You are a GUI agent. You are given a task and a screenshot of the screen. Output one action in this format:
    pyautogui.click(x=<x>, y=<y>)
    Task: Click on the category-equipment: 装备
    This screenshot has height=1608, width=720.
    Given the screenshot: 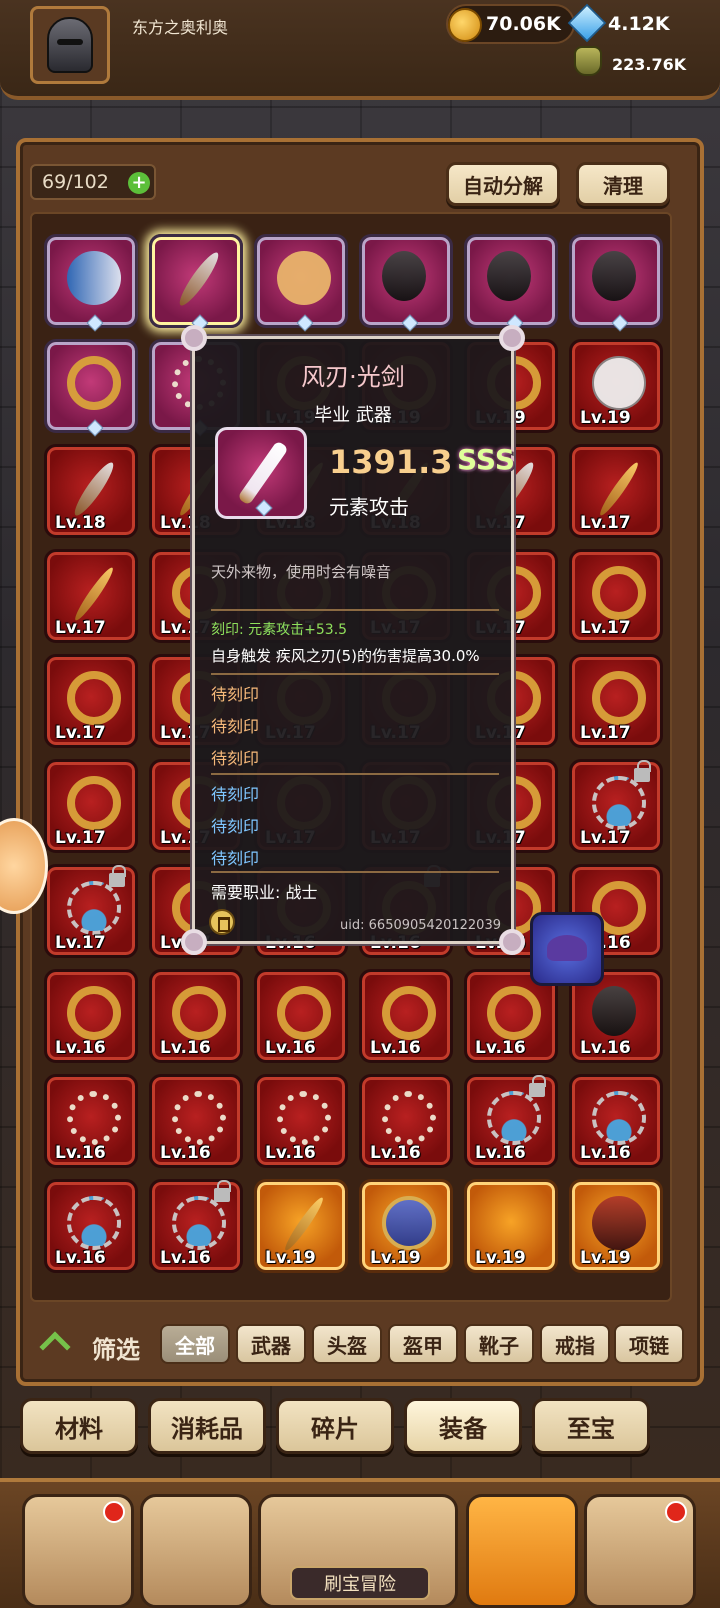 What is the action you would take?
    pyautogui.click(x=463, y=1426)
    